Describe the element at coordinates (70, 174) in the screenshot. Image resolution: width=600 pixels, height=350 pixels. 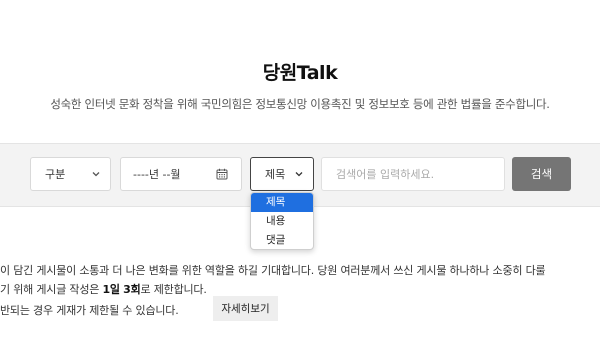
I see `category-select: 구분` at that location.